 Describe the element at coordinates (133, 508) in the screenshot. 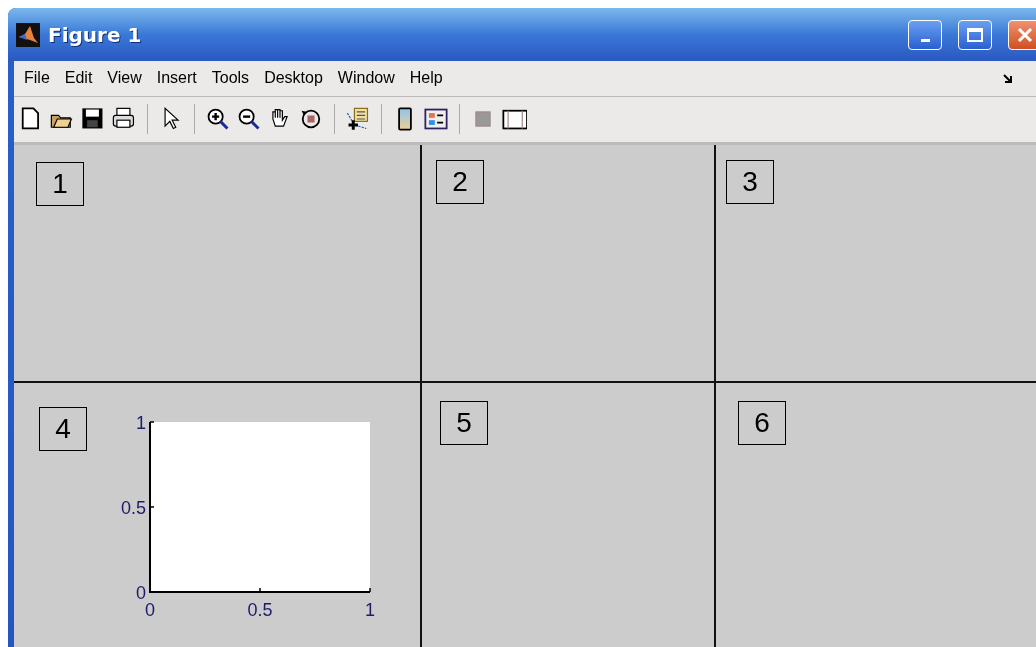

I see `y-tick-label: 0.5` at that location.